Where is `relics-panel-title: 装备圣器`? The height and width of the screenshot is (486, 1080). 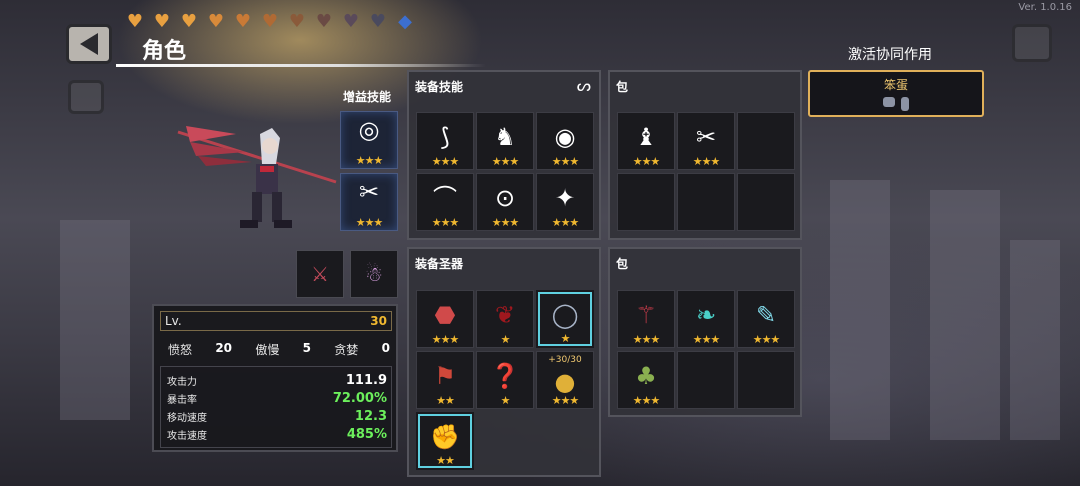
relics-panel-title: 装备圣器 is located at coordinates (439, 264).